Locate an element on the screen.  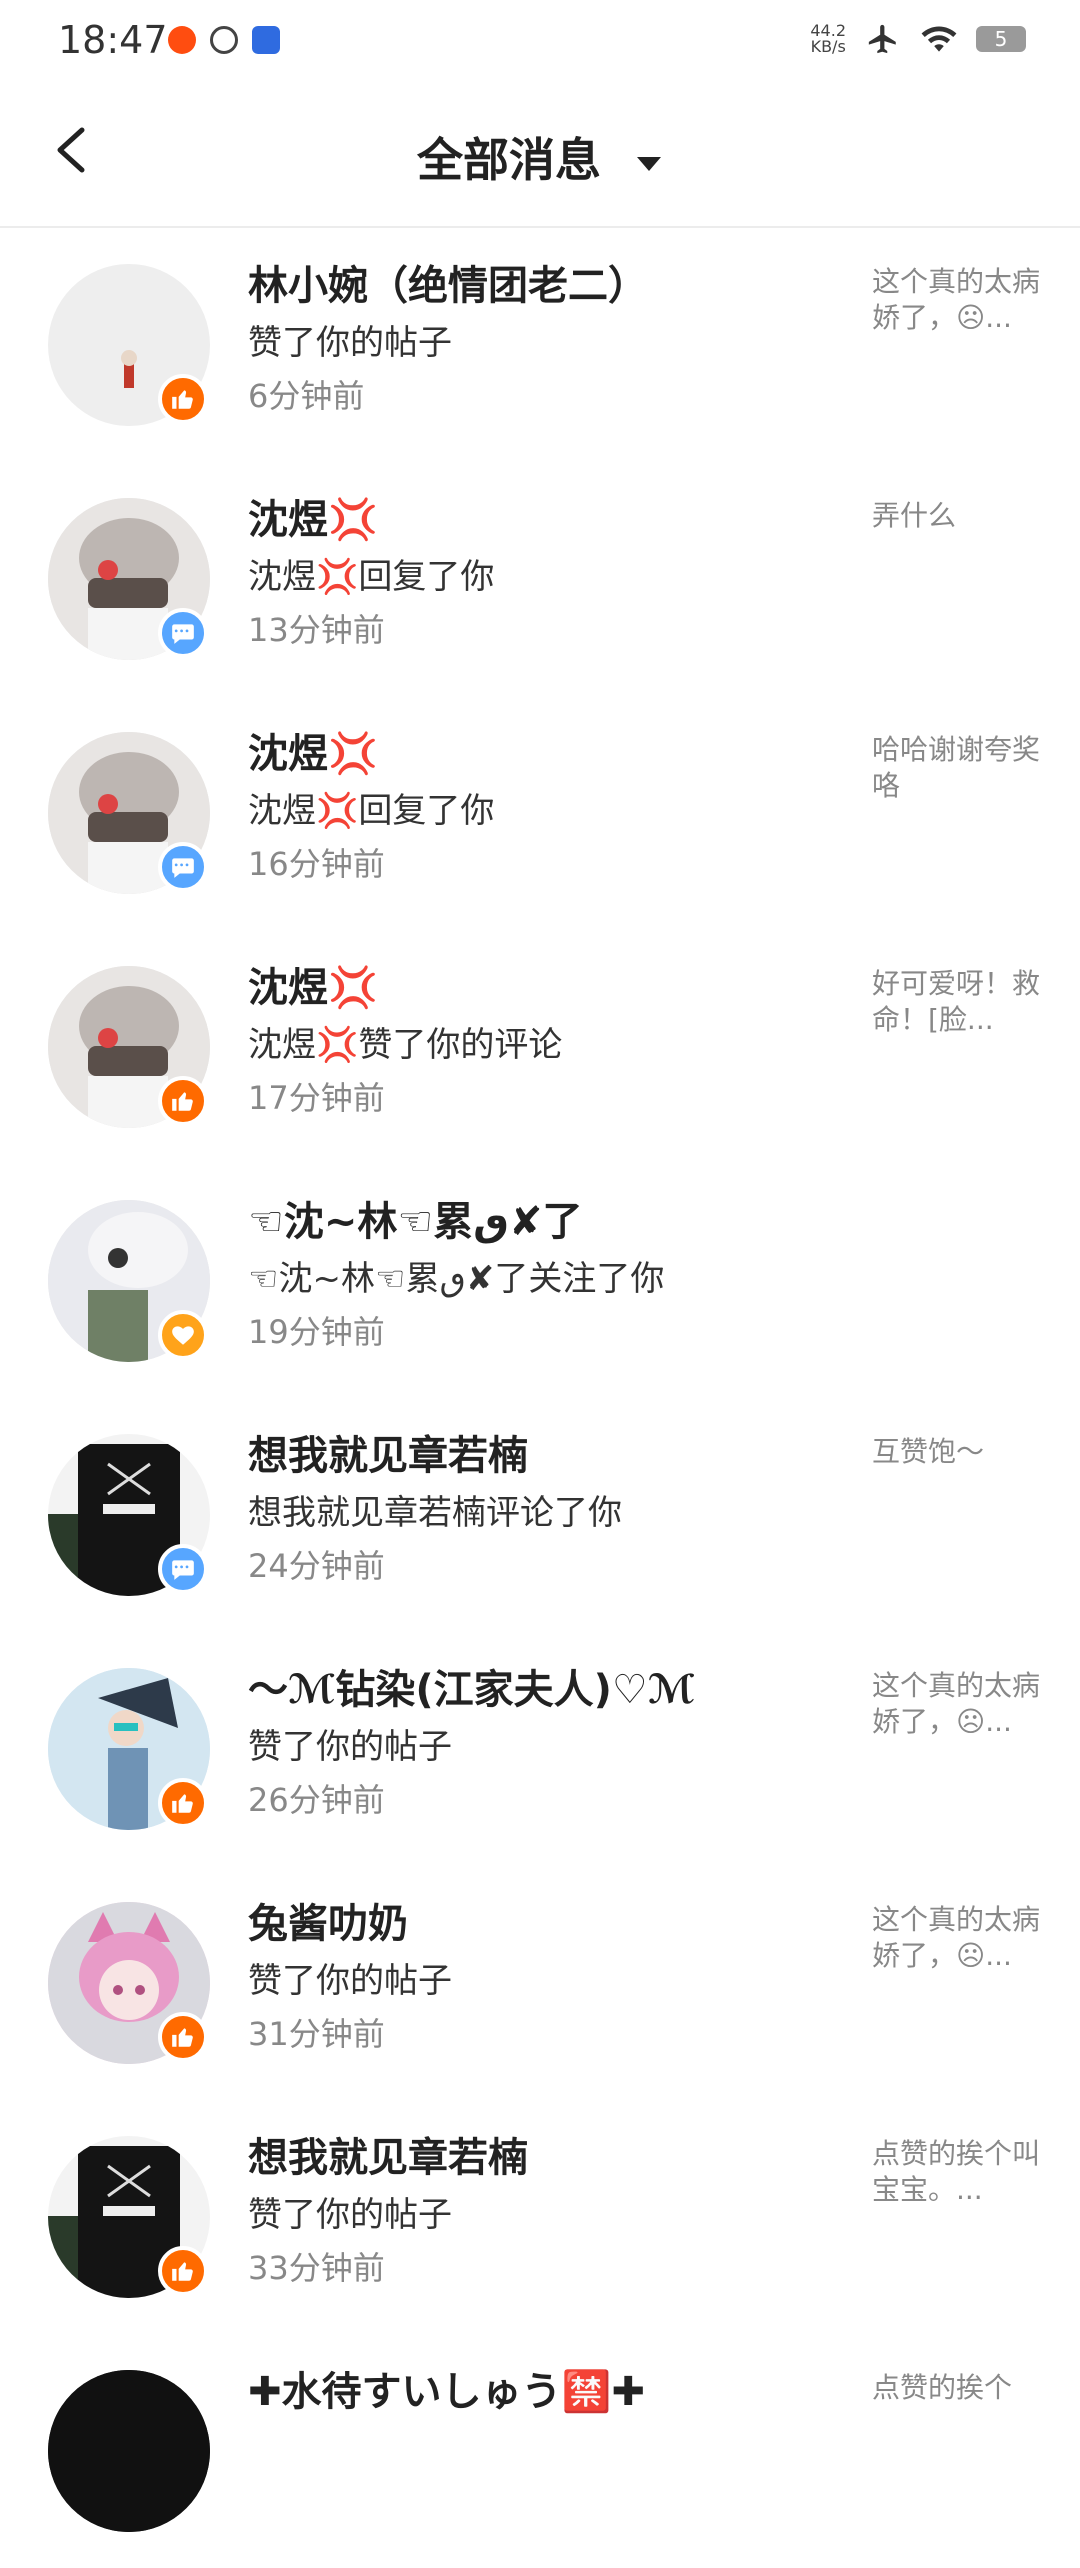
status-right: 44.2 KB/s 5 is located at coordinates (918, 39).